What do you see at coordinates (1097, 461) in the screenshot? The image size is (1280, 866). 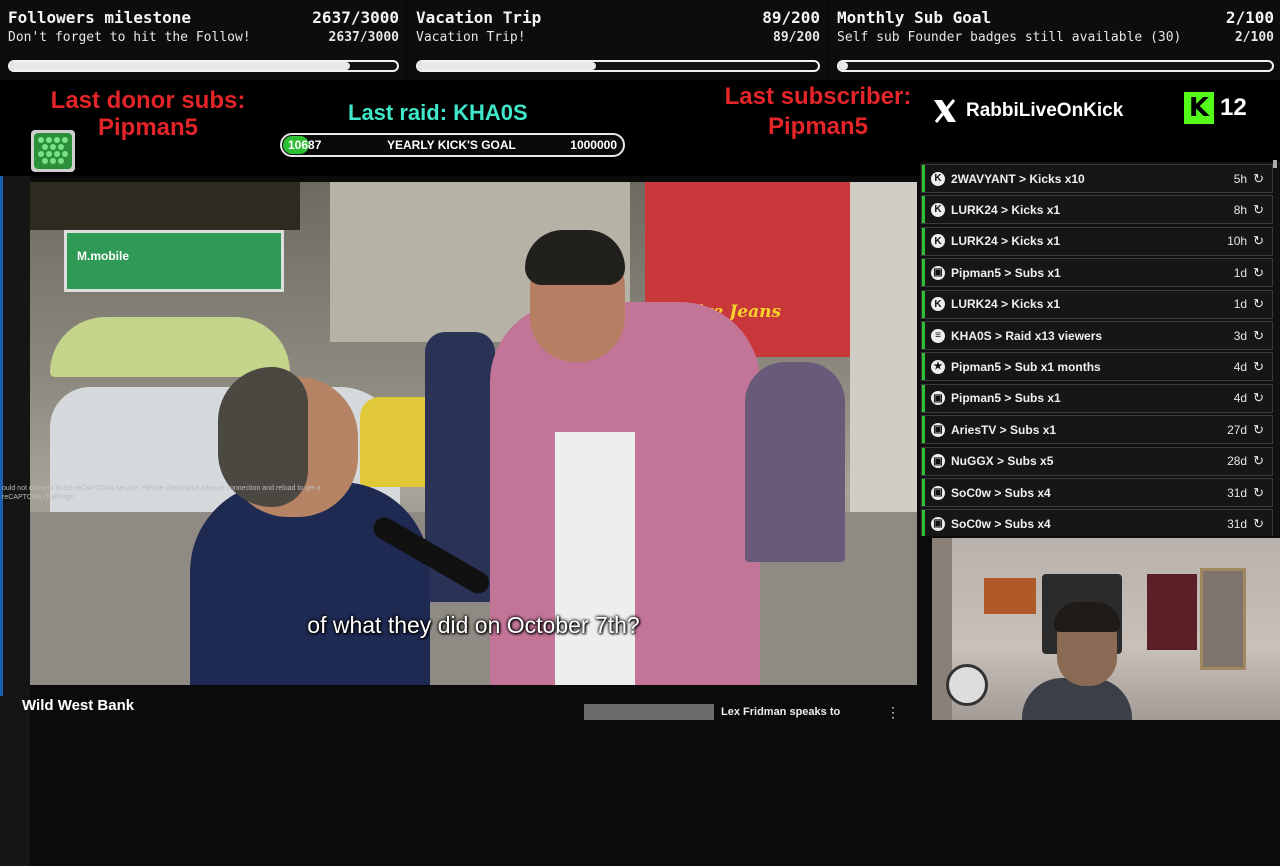 I see `event-row: ▣ NuGGX > Subs x5 28d ↻` at bounding box center [1097, 461].